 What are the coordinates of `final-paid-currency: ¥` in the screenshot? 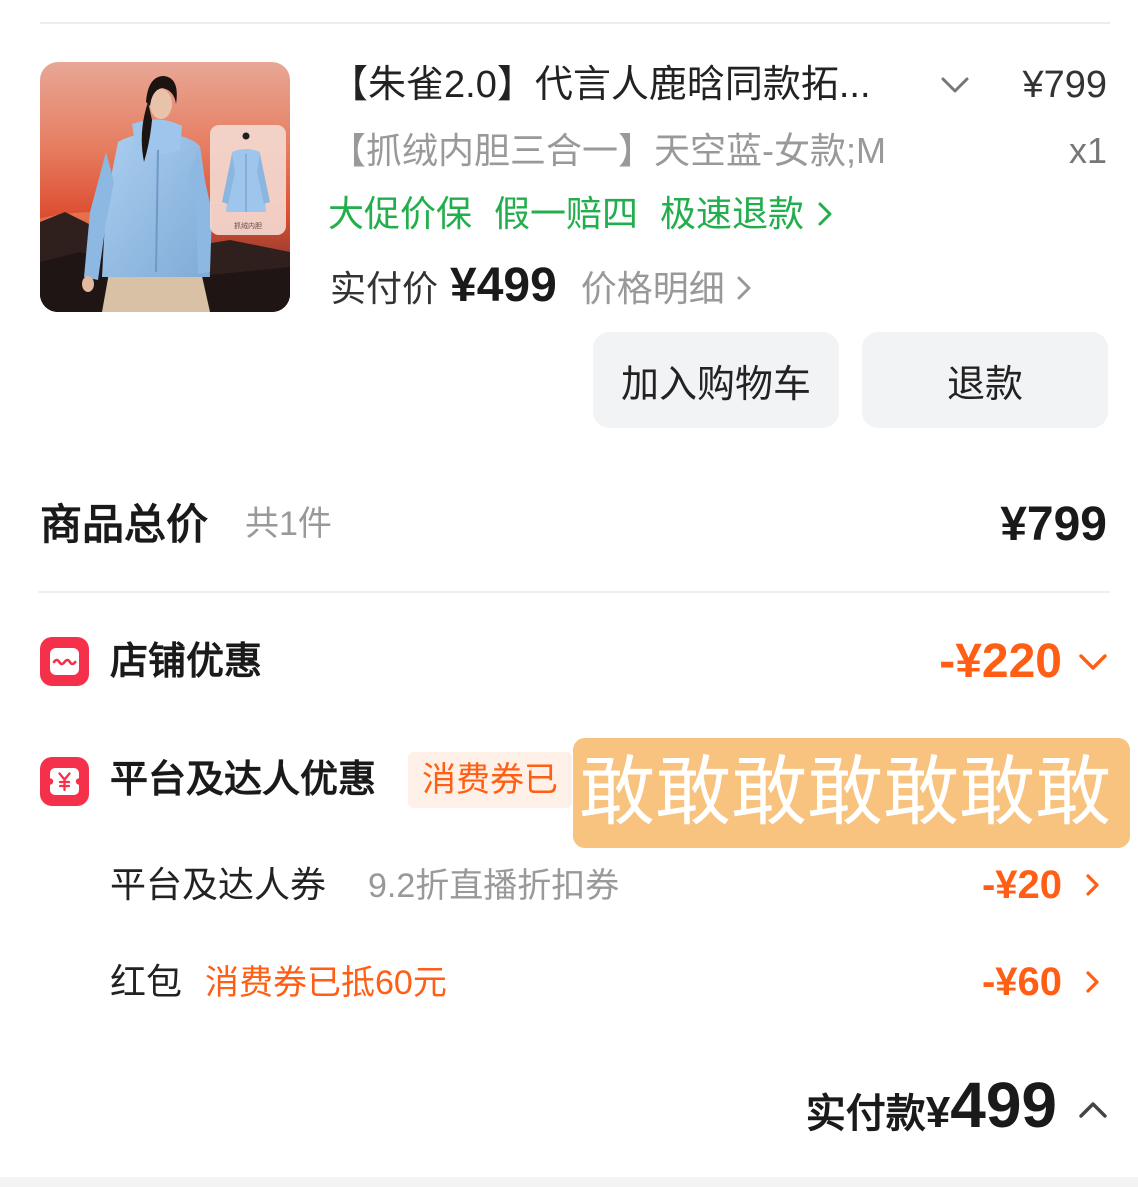 It's located at (938, 1112).